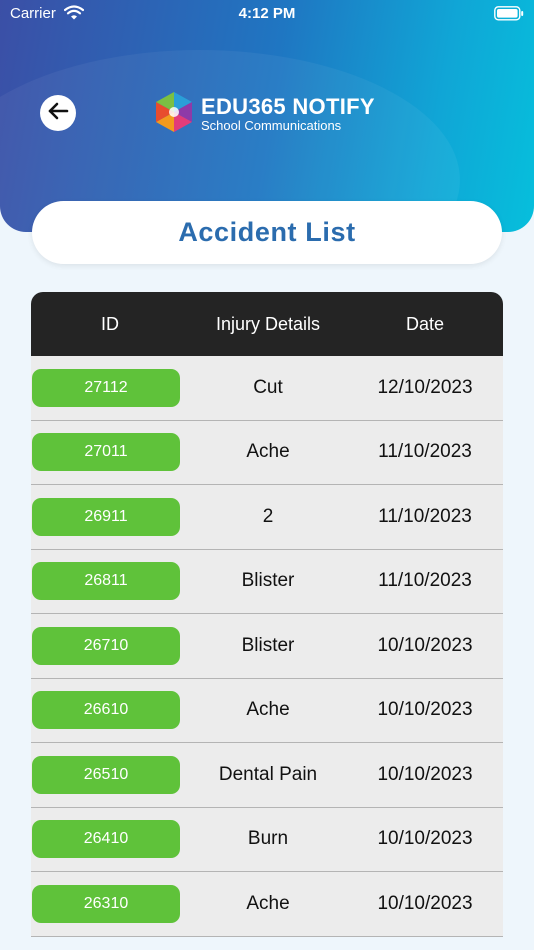 The width and height of the screenshot is (534, 950). I want to click on arrow-left-icon, so click(58, 113).